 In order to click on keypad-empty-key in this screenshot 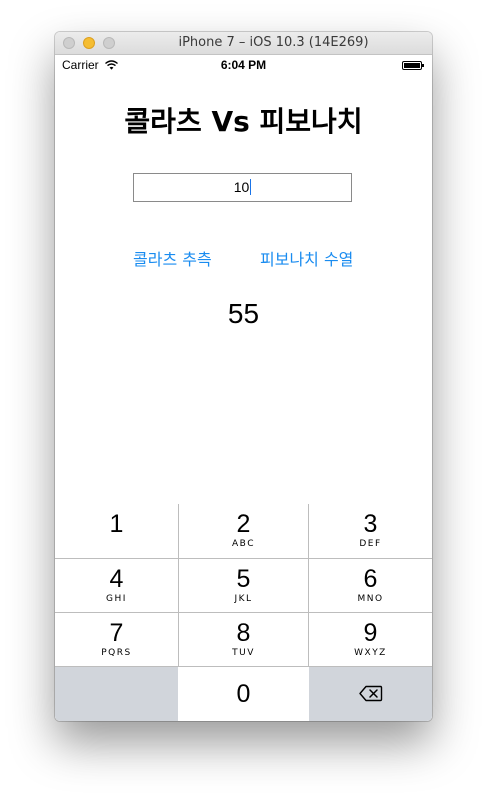, I will do `click(116, 694)`.